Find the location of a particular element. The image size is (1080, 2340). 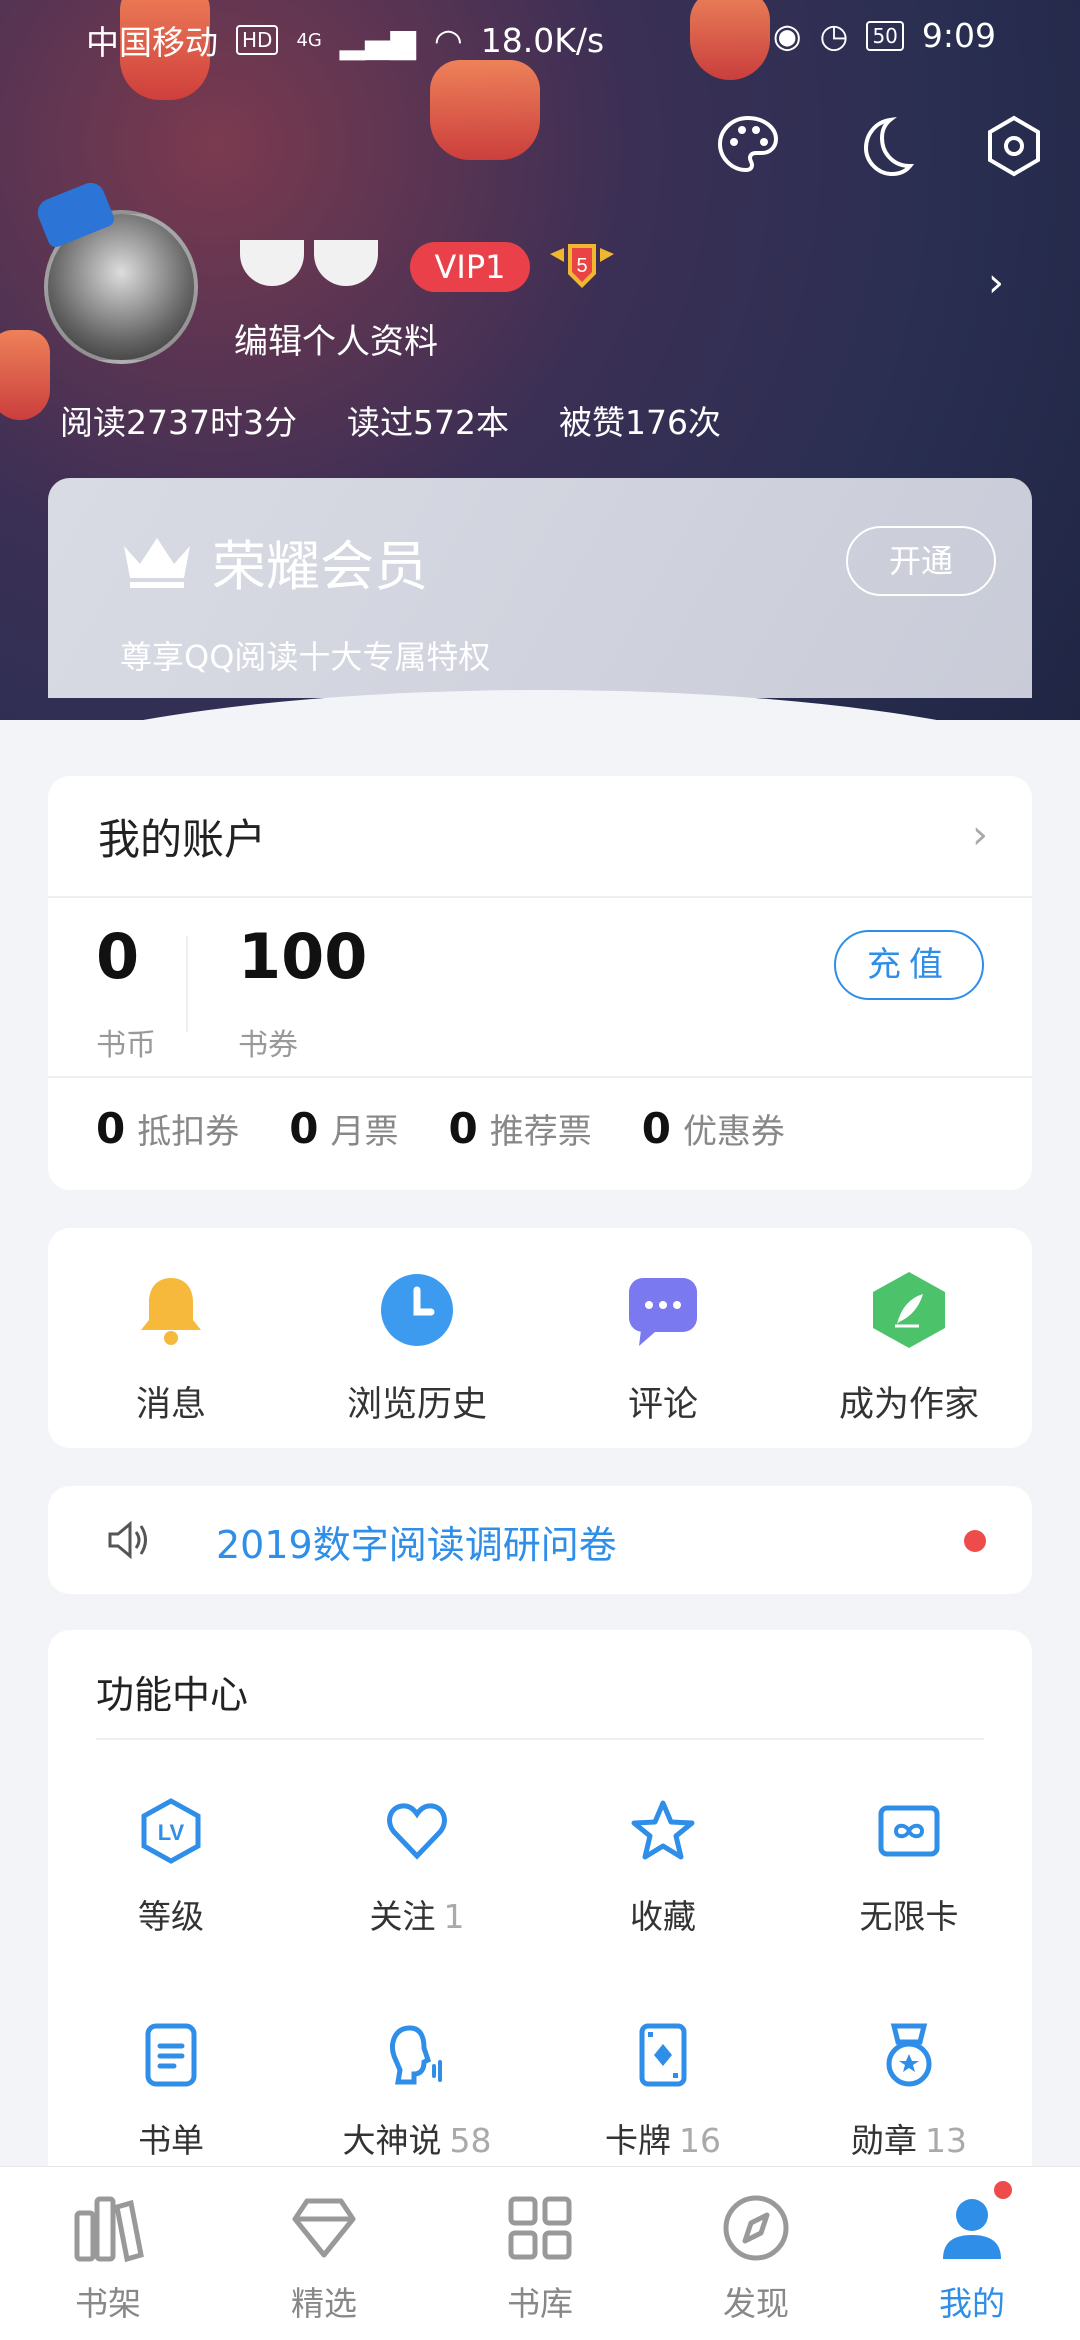

nav-tab-discover: 发现 is located at coordinates (756, 2258).